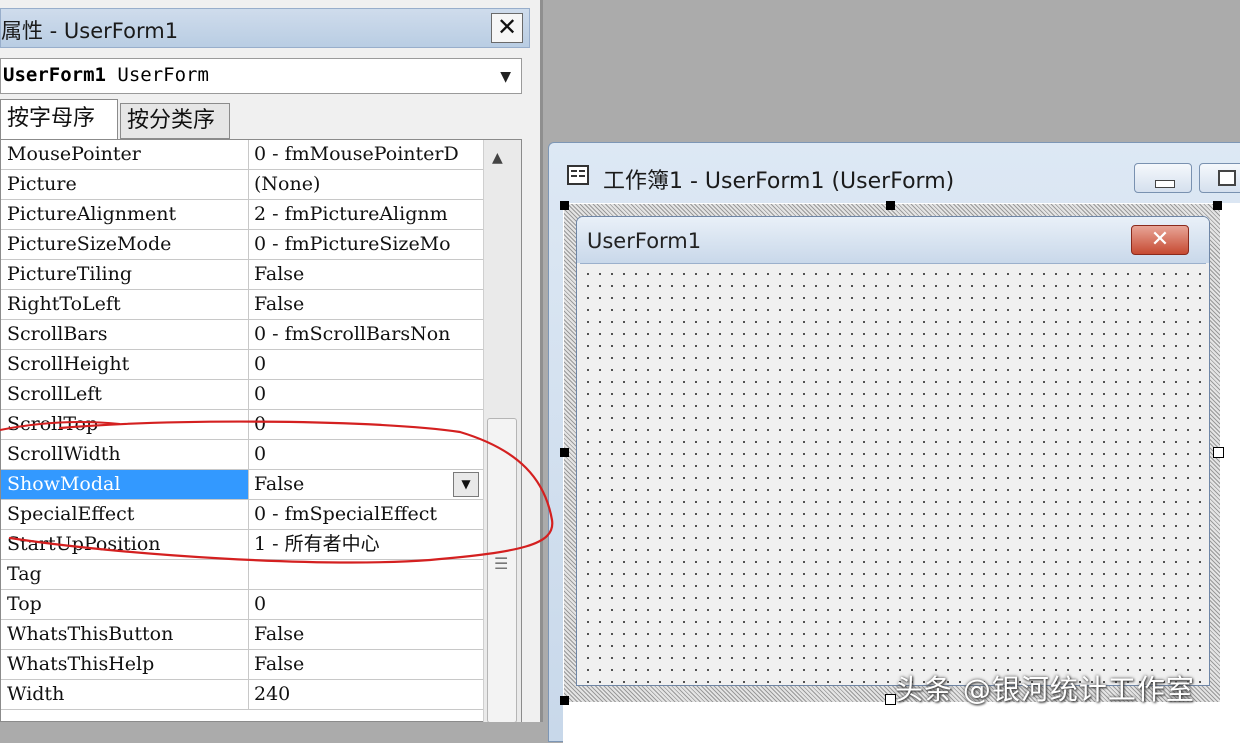 This screenshot has width=1240, height=743. Describe the element at coordinates (1045, 689) in the screenshot. I see `watermark-text: 头条 @银河统计工作室` at that location.